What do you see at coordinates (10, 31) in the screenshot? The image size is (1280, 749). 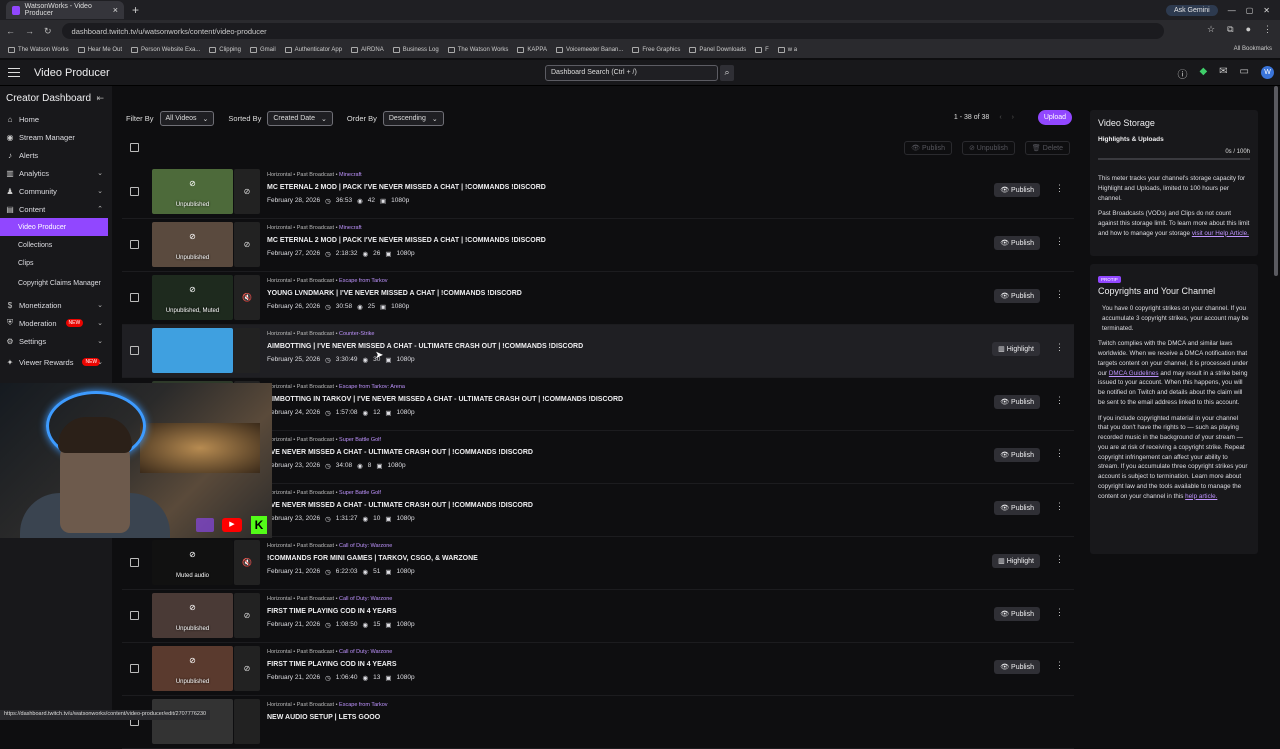 I see `back-icon: ←` at bounding box center [10, 31].